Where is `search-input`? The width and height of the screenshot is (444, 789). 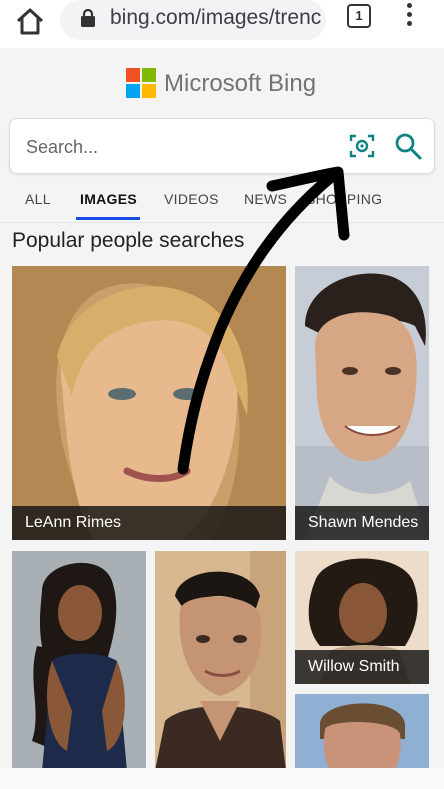 search-input is located at coordinates (176, 147).